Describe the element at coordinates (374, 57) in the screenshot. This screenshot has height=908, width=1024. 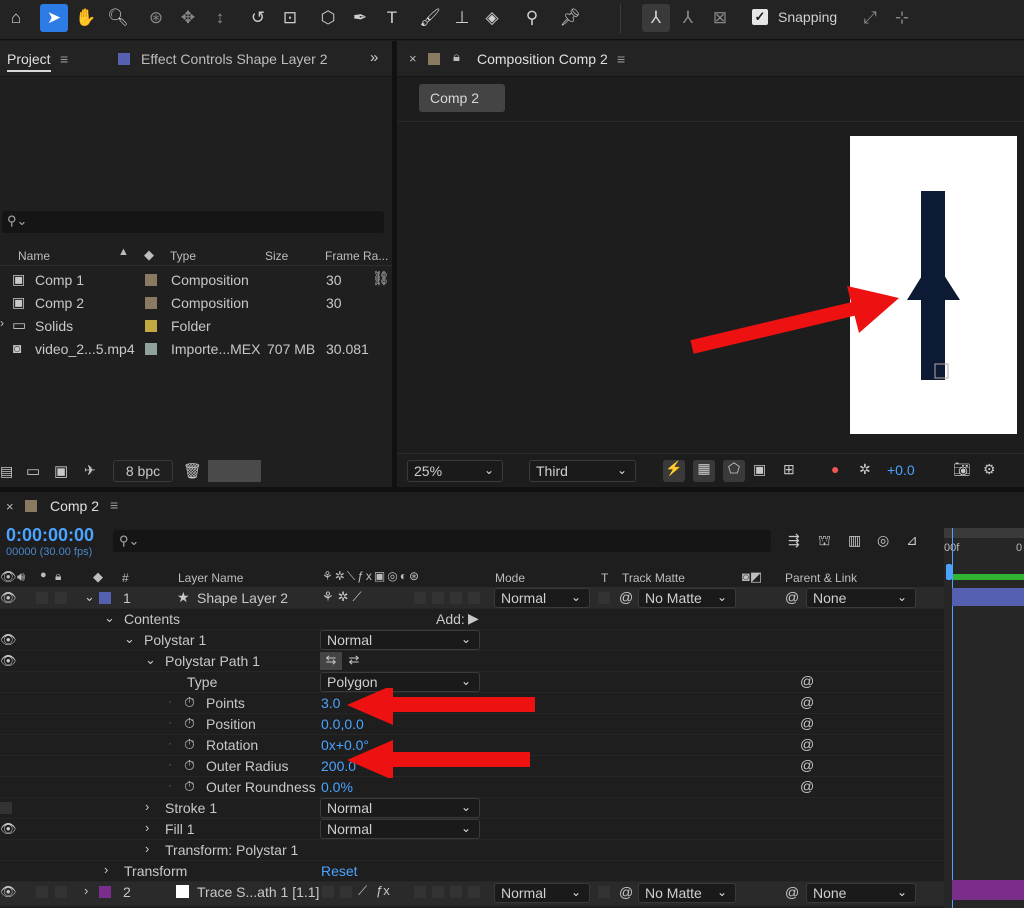
I see `panel-overflow-icon: »` at that location.